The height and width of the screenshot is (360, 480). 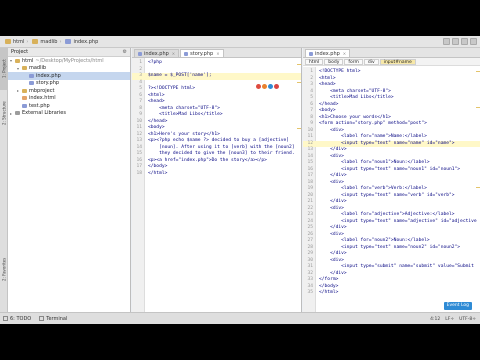 I want to click on watermark-brand: Packt, so click(x=418, y=296).